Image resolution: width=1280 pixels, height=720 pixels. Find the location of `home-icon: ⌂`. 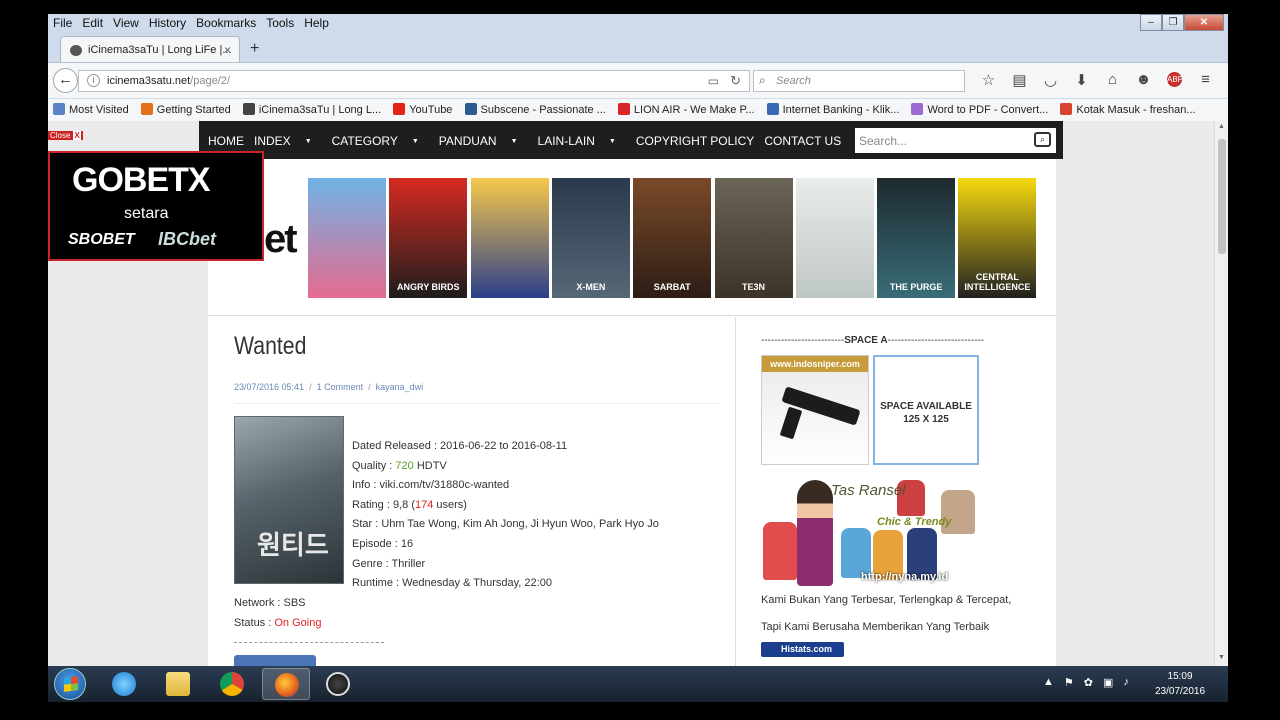

home-icon: ⌂ is located at coordinates (1112, 80).